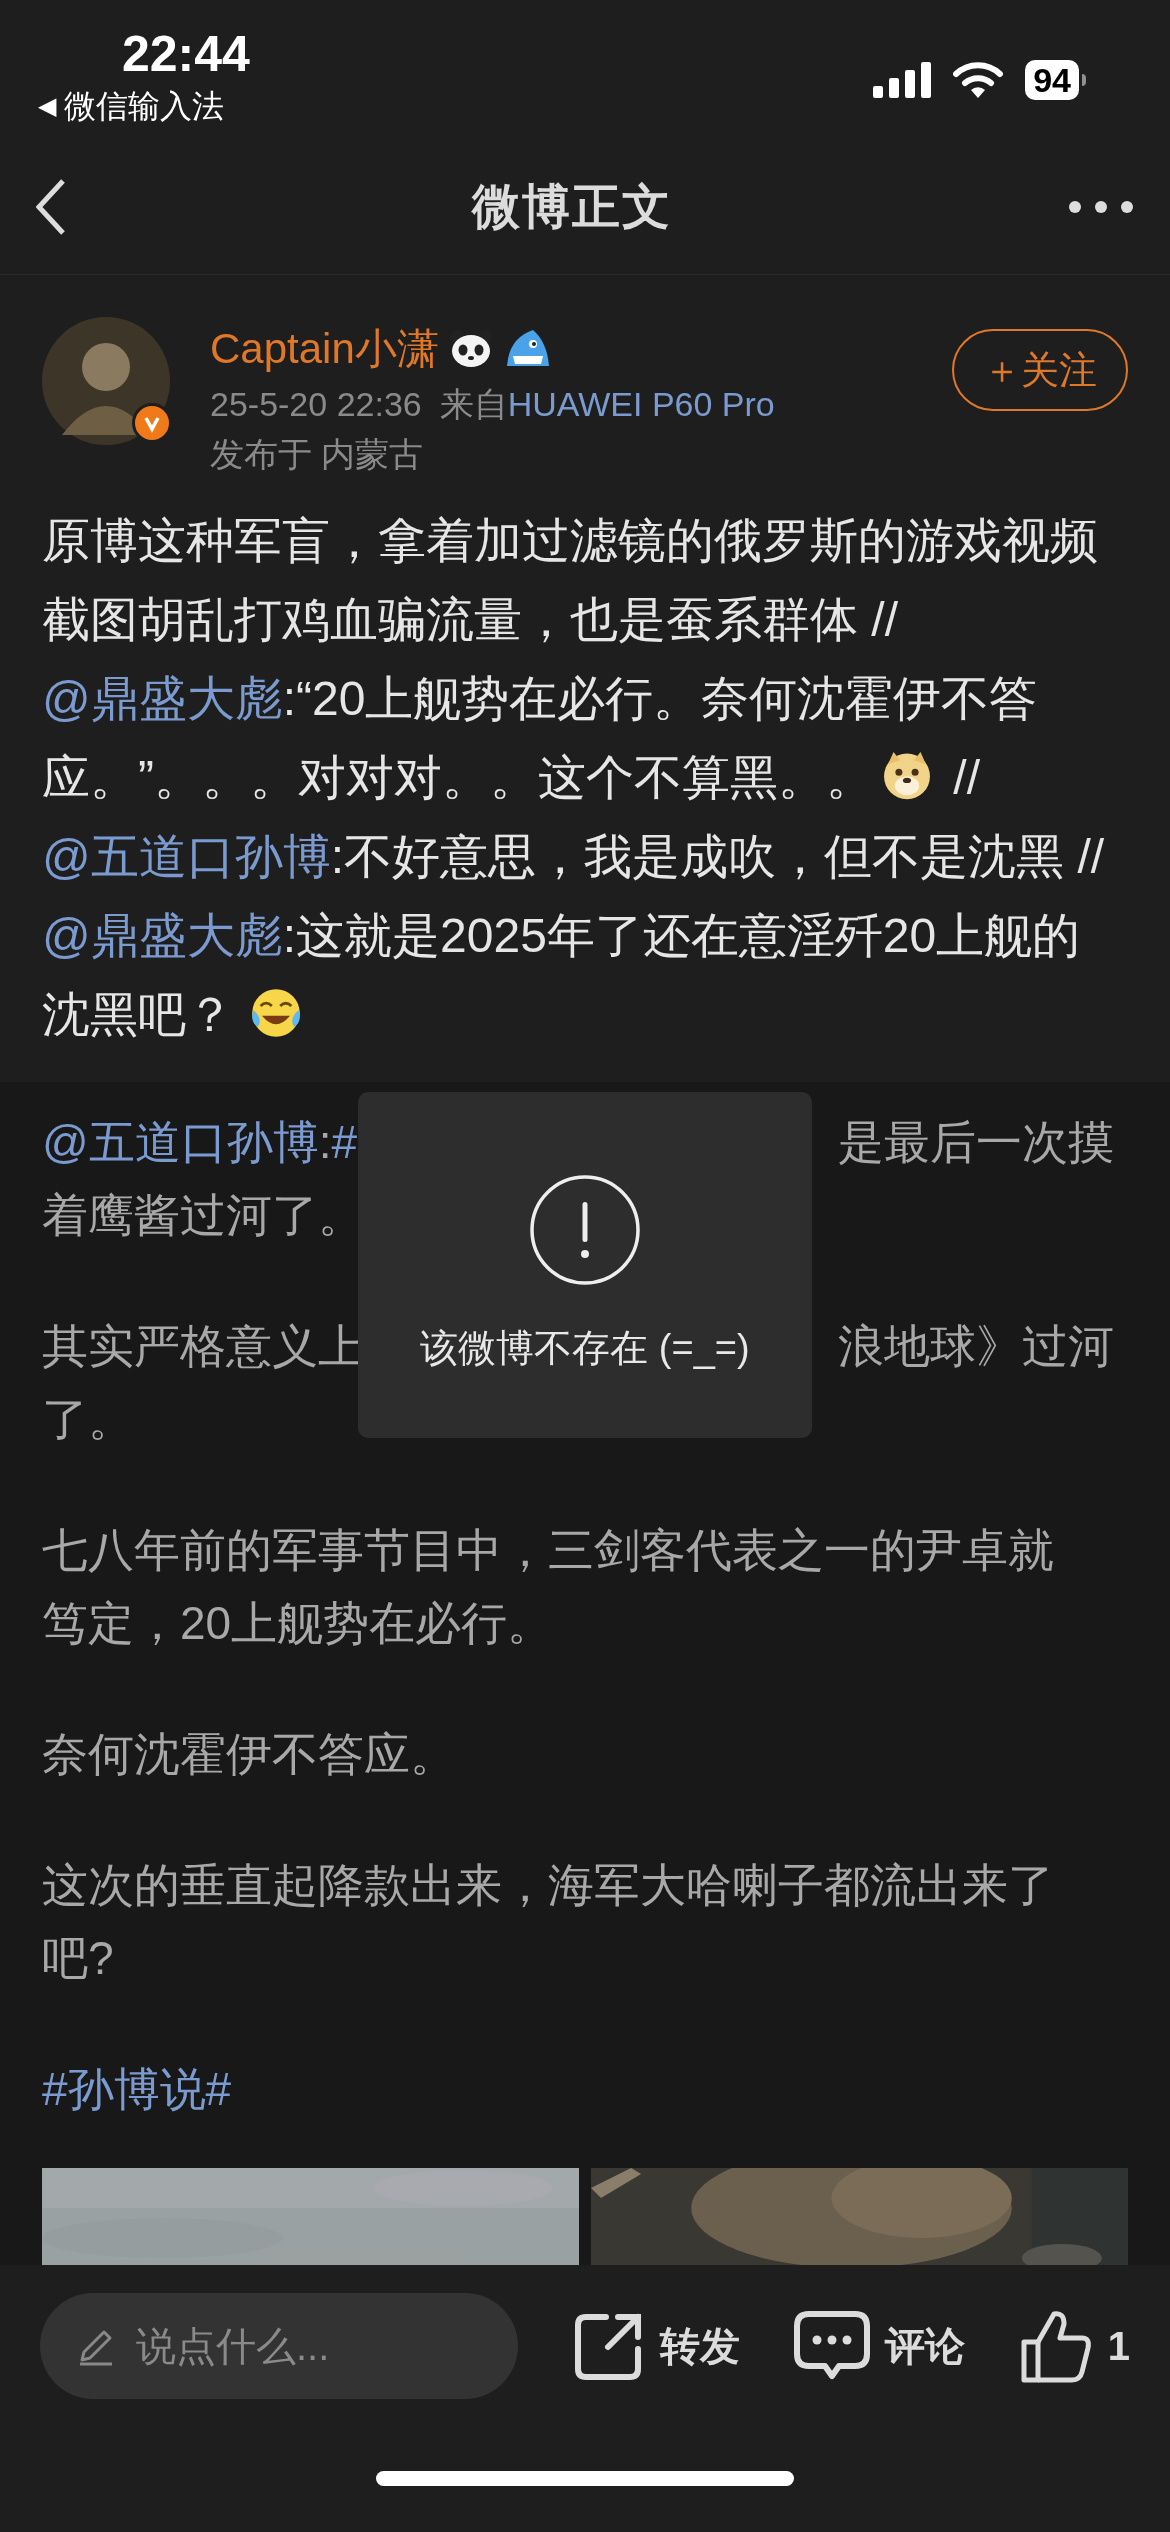 This screenshot has height=2532, width=1170. What do you see at coordinates (641, 404) in the screenshot?
I see `source-link: HUAWEI P60 Pro` at bounding box center [641, 404].